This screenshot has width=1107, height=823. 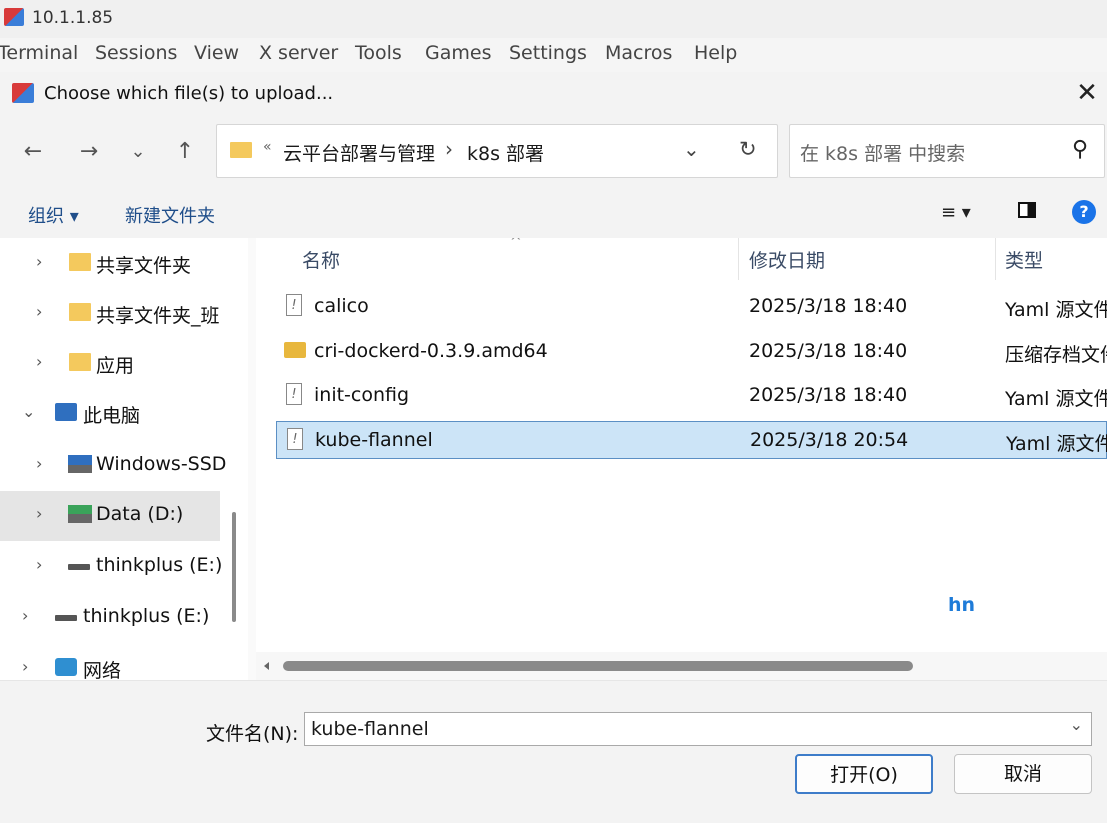 I want to click on file-name: calico, so click(x=341, y=306).